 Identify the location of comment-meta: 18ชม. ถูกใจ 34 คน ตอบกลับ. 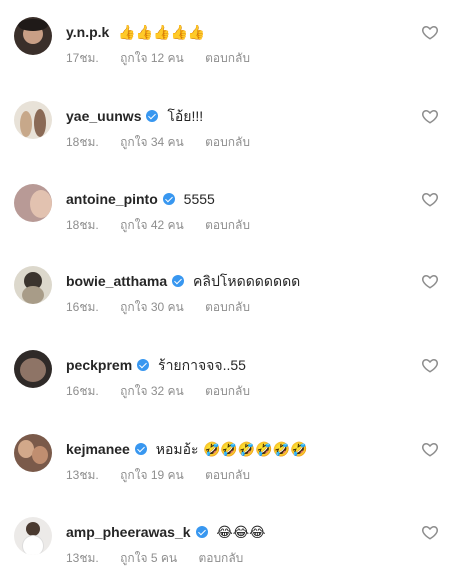
(167, 142).